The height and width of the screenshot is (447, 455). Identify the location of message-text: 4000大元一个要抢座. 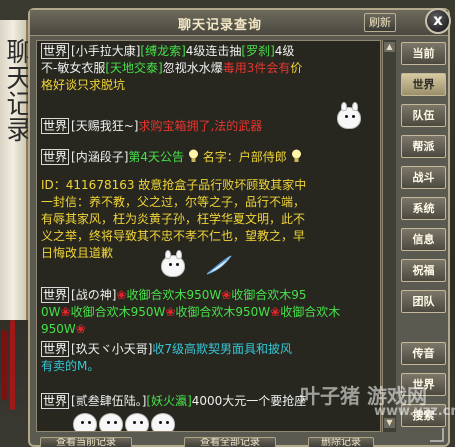
(249, 401).